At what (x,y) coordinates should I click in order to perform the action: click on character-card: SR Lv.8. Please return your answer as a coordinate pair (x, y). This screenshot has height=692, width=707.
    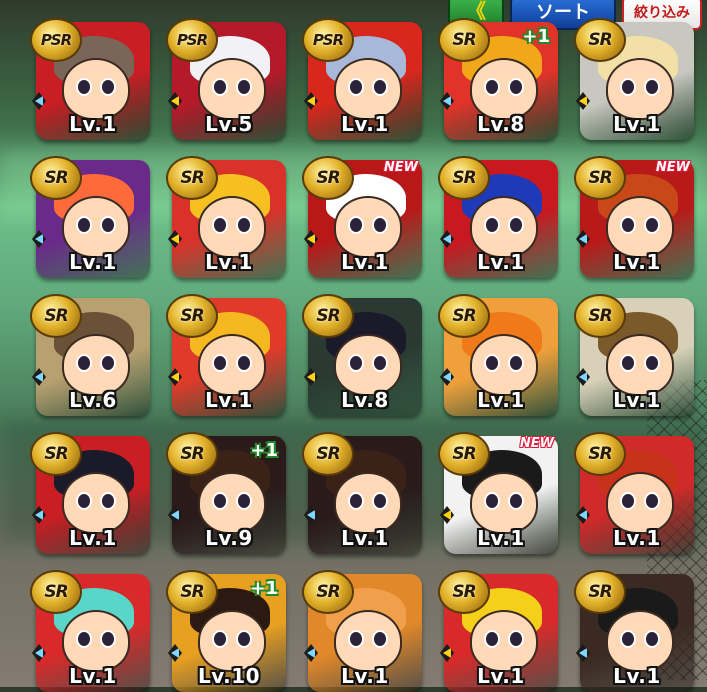
    Looking at the image, I should click on (362, 355).